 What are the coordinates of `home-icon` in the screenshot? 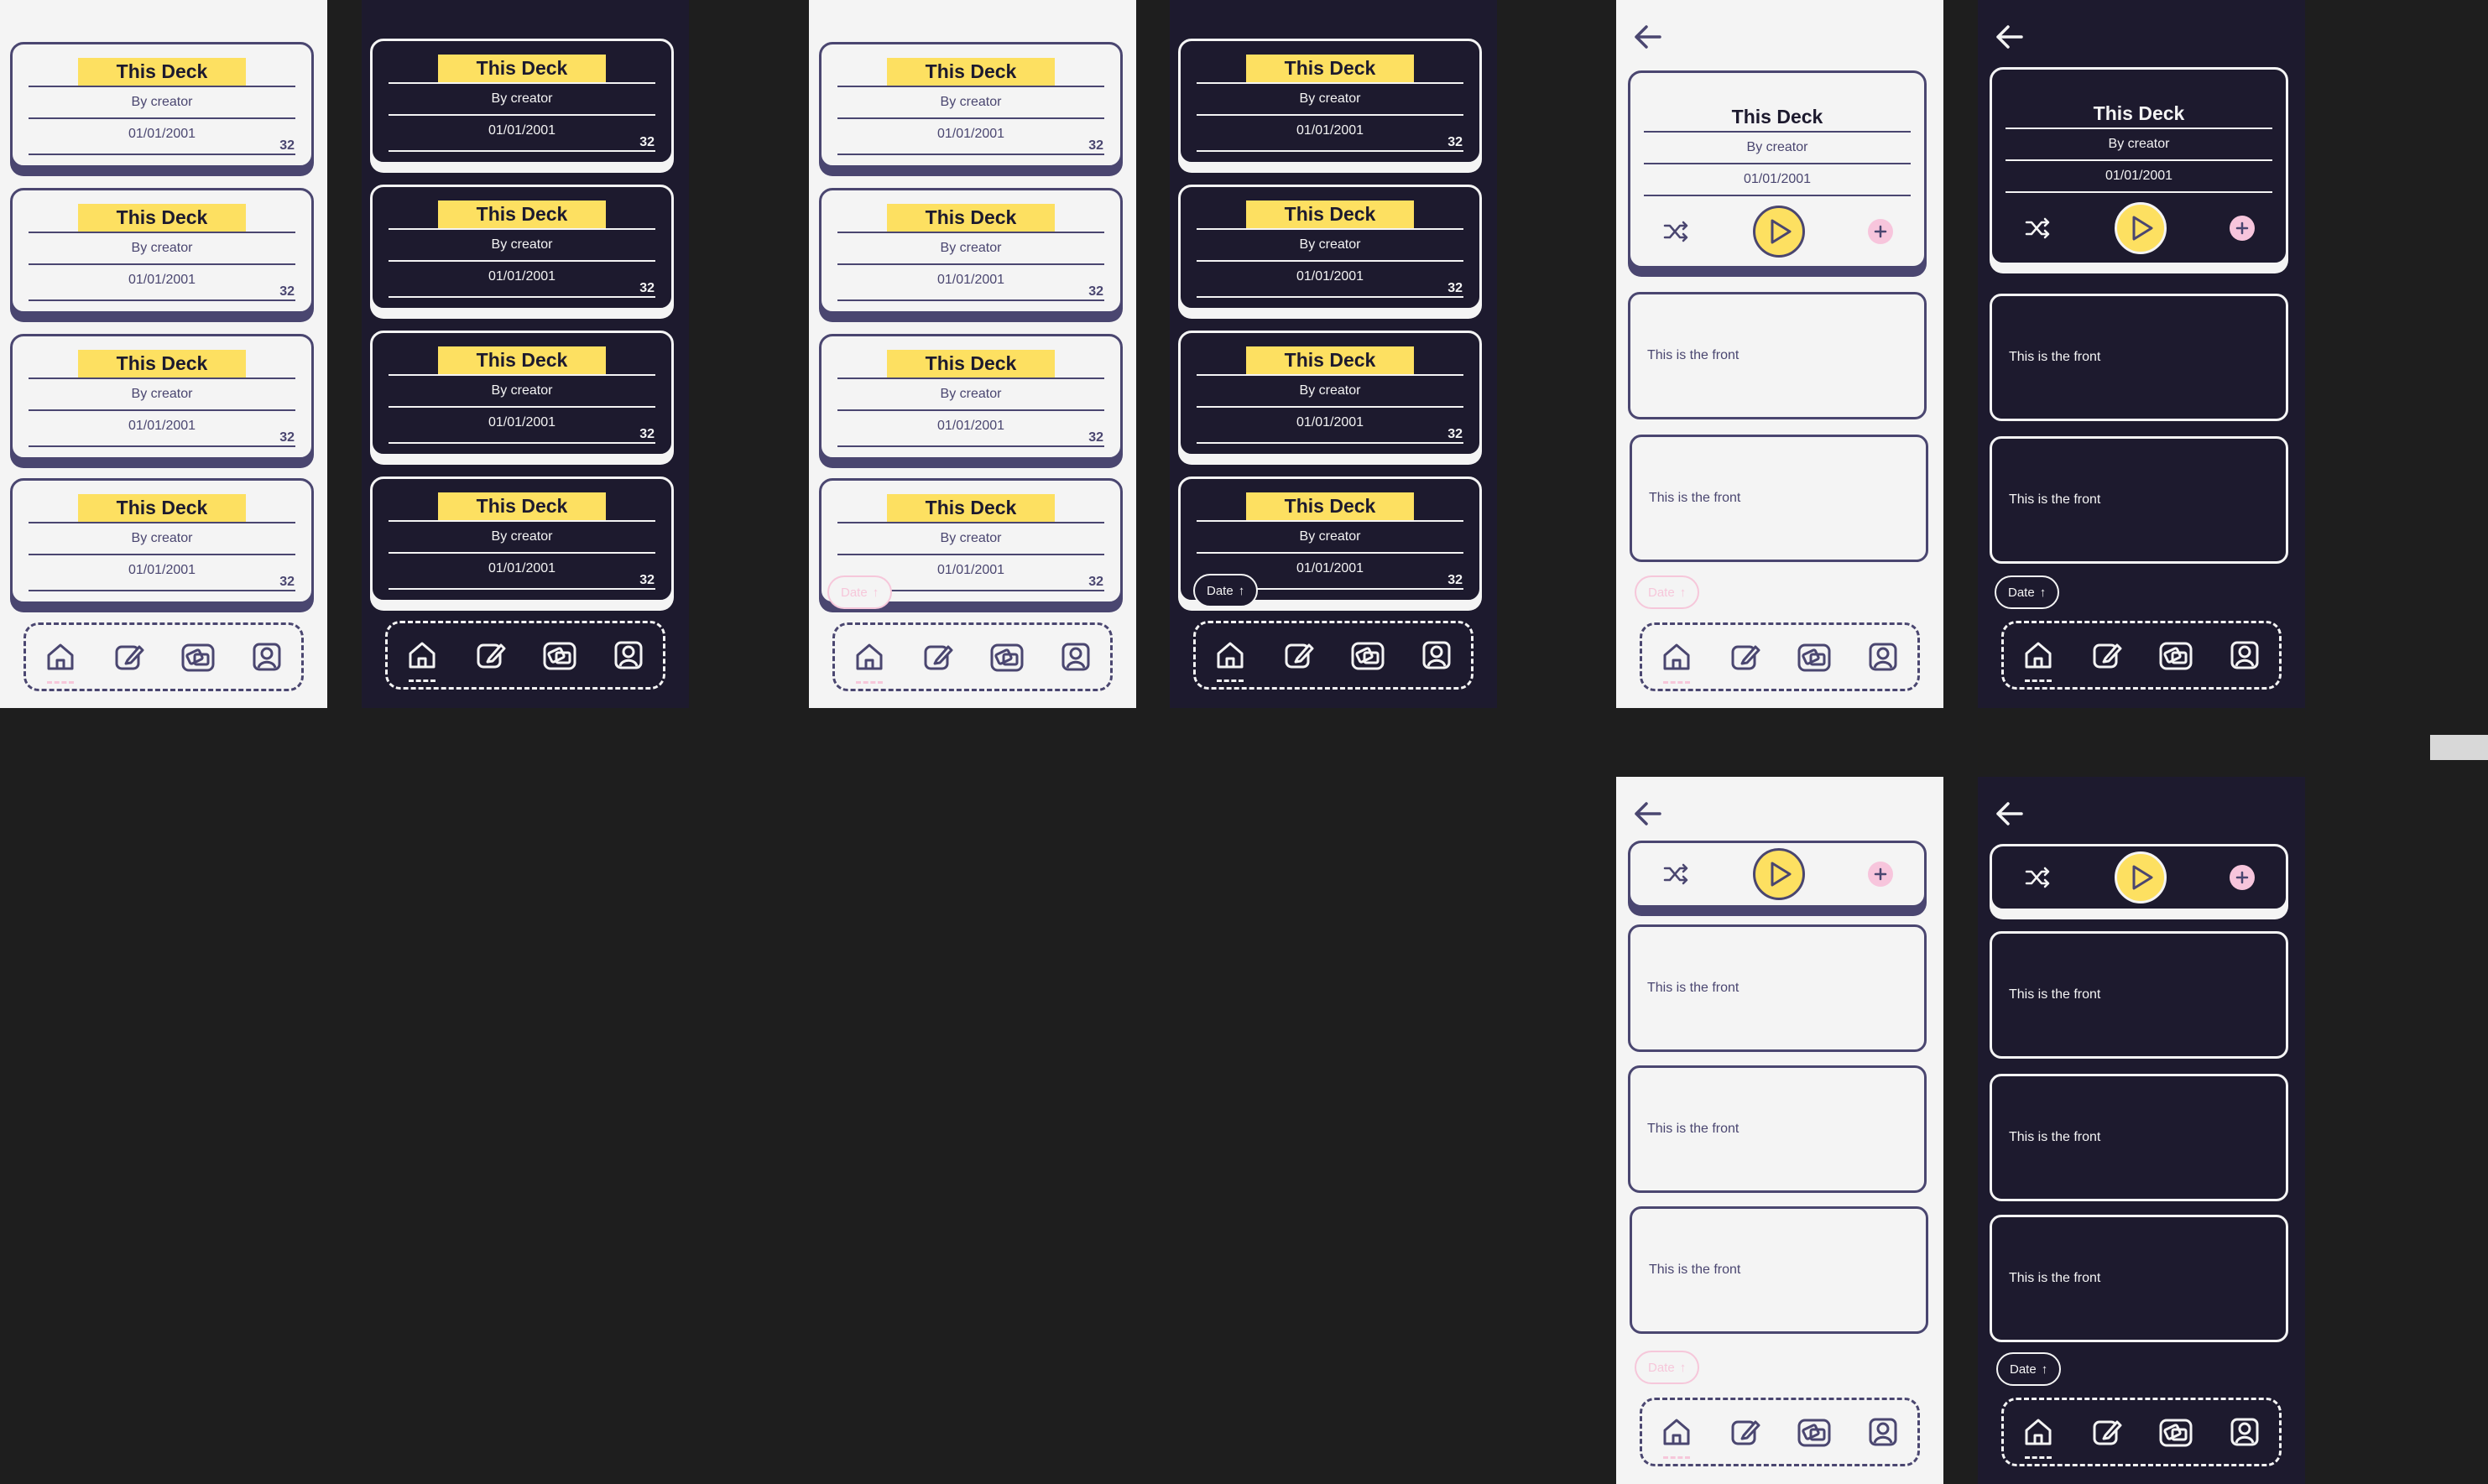 It's located at (1676, 656).